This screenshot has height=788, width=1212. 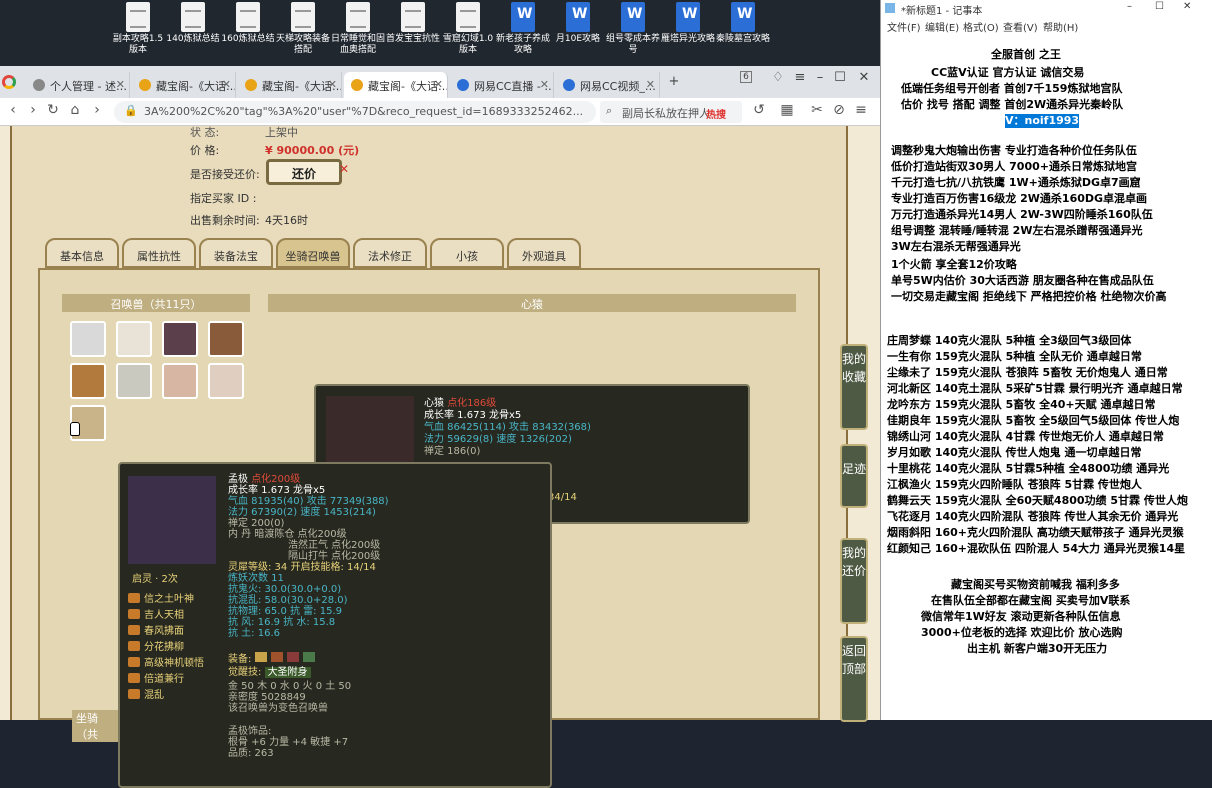 What do you see at coordinates (787, 110) in the screenshot?
I see `grid-icon: ▦` at bounding box center [787, 110].